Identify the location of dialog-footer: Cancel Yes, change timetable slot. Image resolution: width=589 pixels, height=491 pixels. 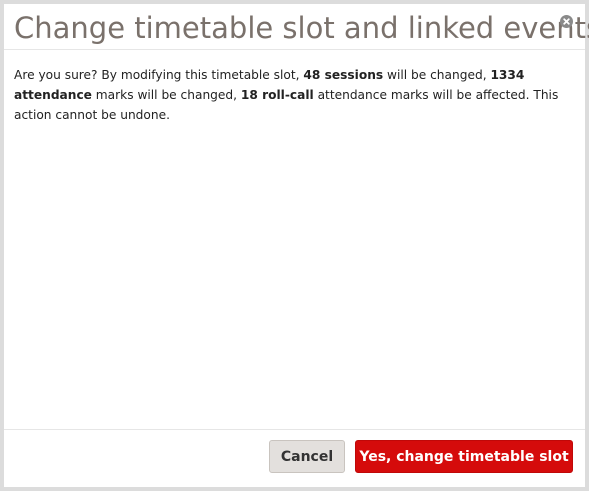
(294, 458).